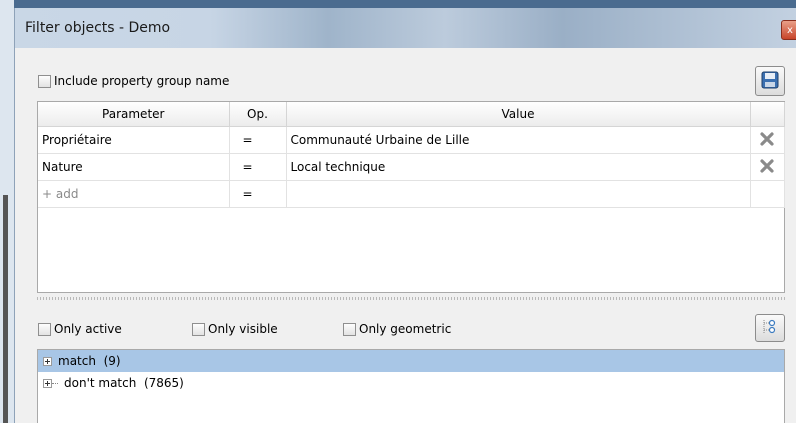 This screenshot has height=423, width=796. What do you see at coordinates (788, 30) in the screenshot?
I see `close-button: x` at bounding box center [788, 30].